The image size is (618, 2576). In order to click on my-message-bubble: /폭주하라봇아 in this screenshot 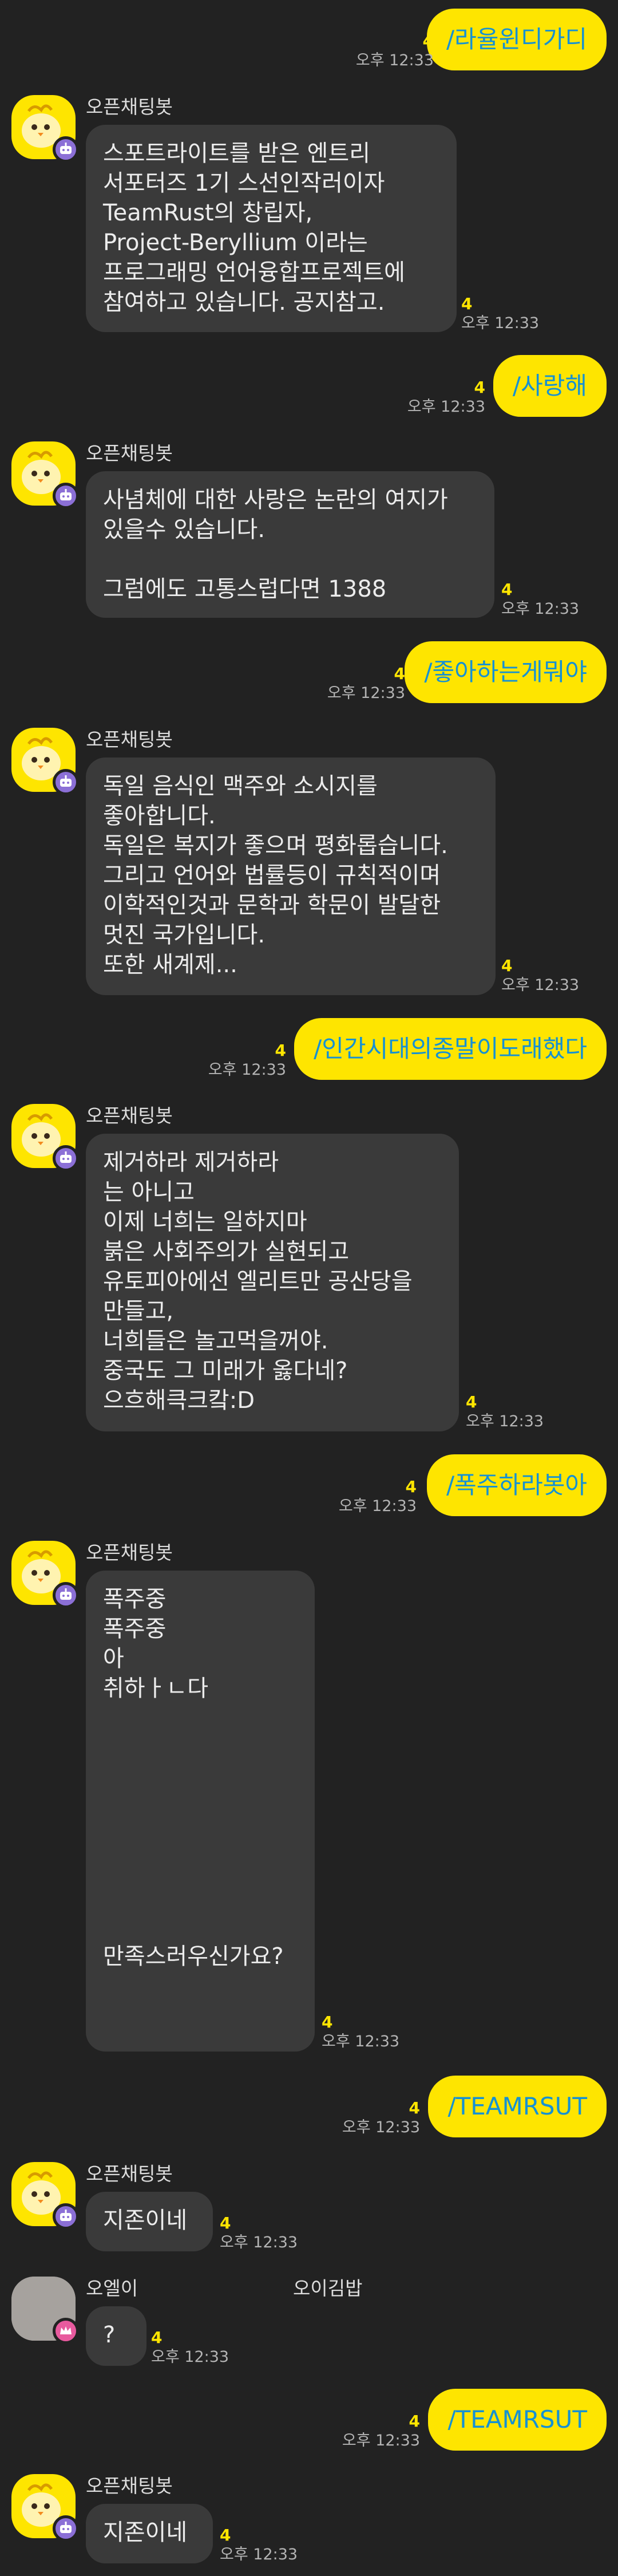, I will do `click(517, 1485)`.